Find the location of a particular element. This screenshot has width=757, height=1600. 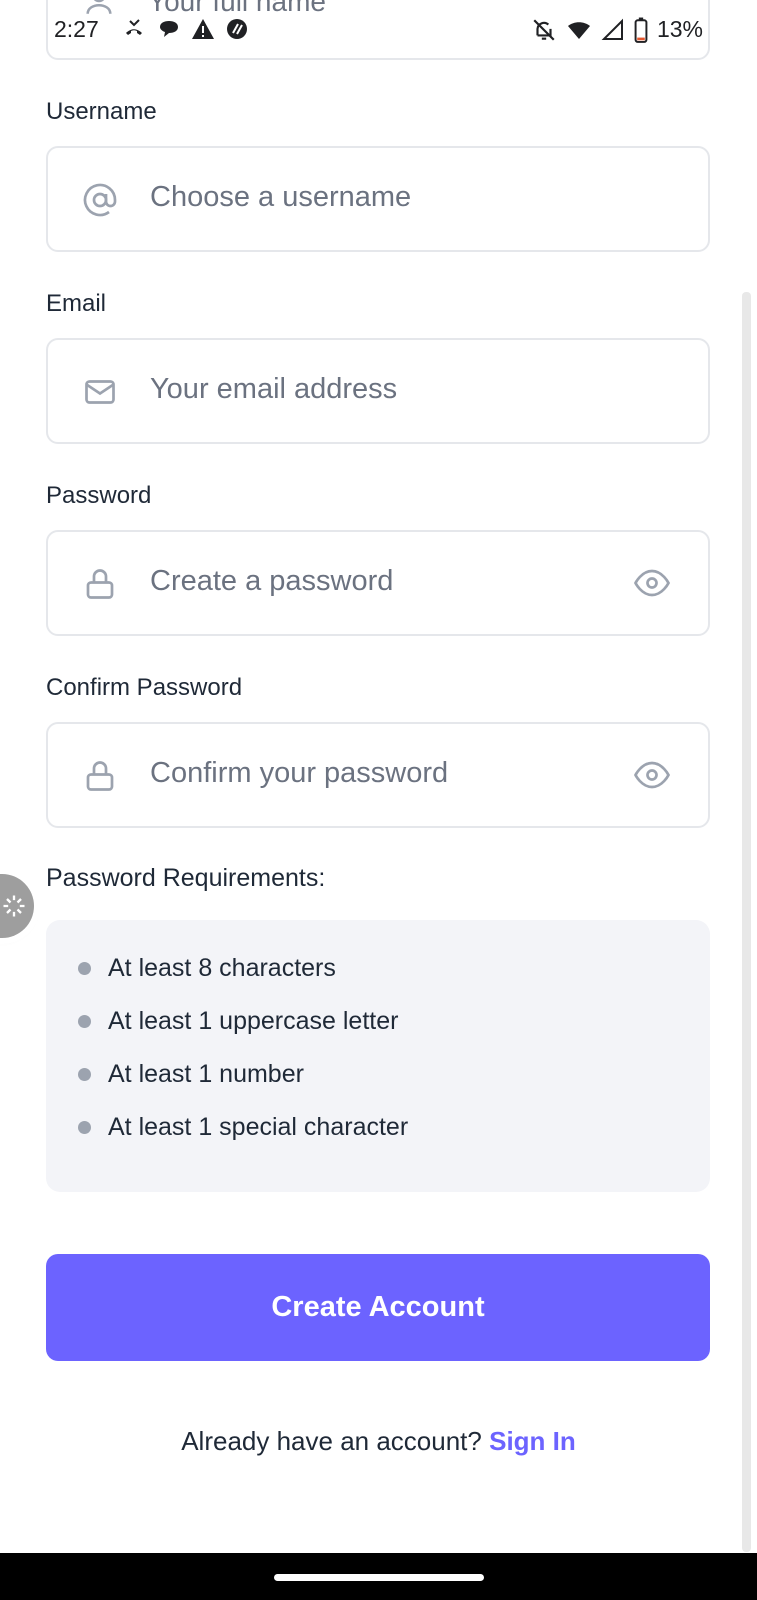

mute-icon is located at coordinates (544, 29).